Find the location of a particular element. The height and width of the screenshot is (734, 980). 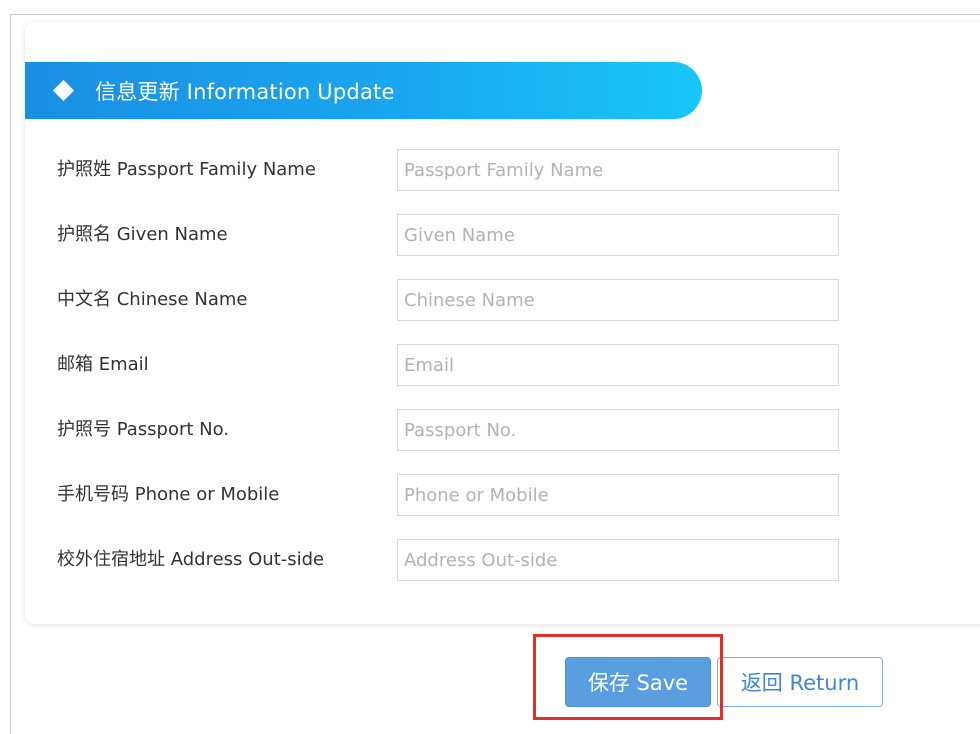

label-chinese-name: 中文名 Chinese Name is located at coordinates (152, 299).